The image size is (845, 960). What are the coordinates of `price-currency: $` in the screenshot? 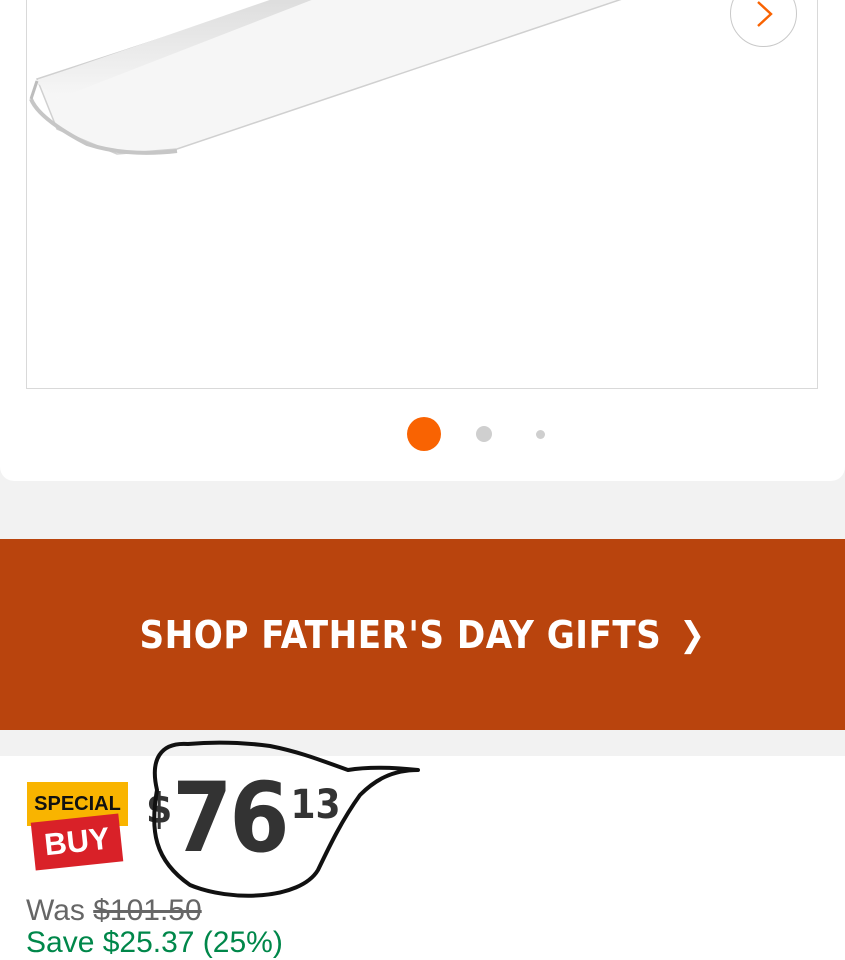 It's located at (159, 808).